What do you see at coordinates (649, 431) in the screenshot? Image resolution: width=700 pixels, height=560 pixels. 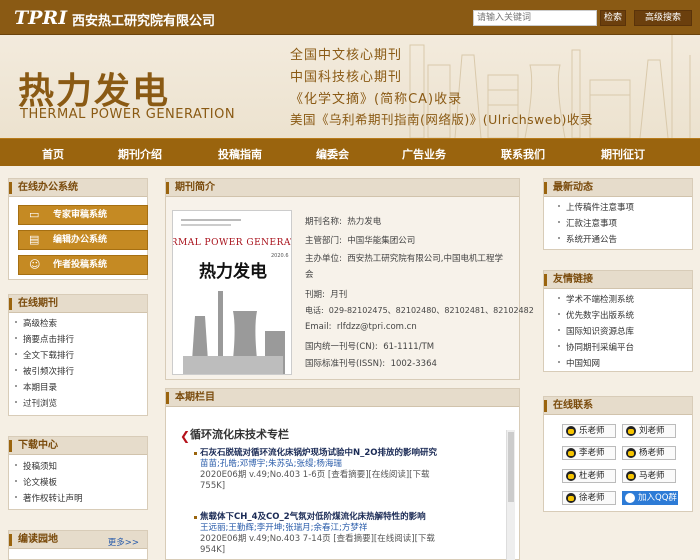 I see `qq-contact-button: 刘老师` at bounding box center [649, 431].